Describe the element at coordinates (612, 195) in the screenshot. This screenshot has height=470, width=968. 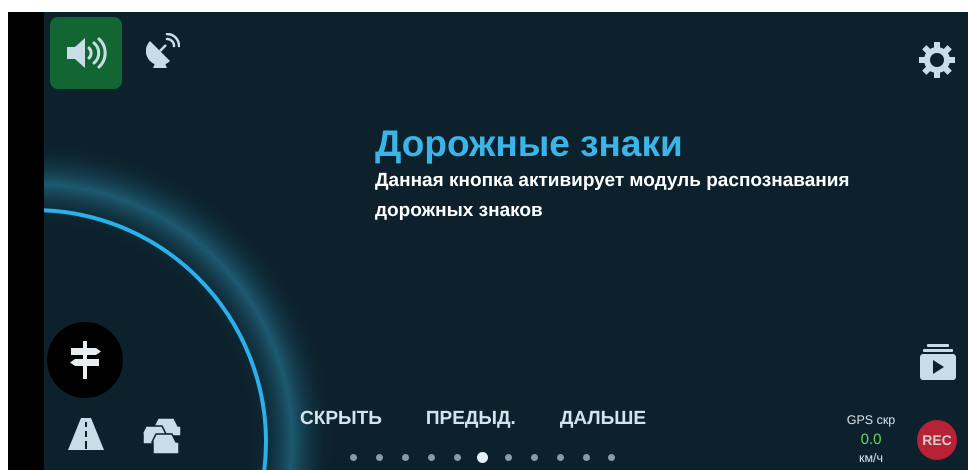
I see `tip-description: Данная кнопка активирует модуль распознавания дорожных знаков` at that location.